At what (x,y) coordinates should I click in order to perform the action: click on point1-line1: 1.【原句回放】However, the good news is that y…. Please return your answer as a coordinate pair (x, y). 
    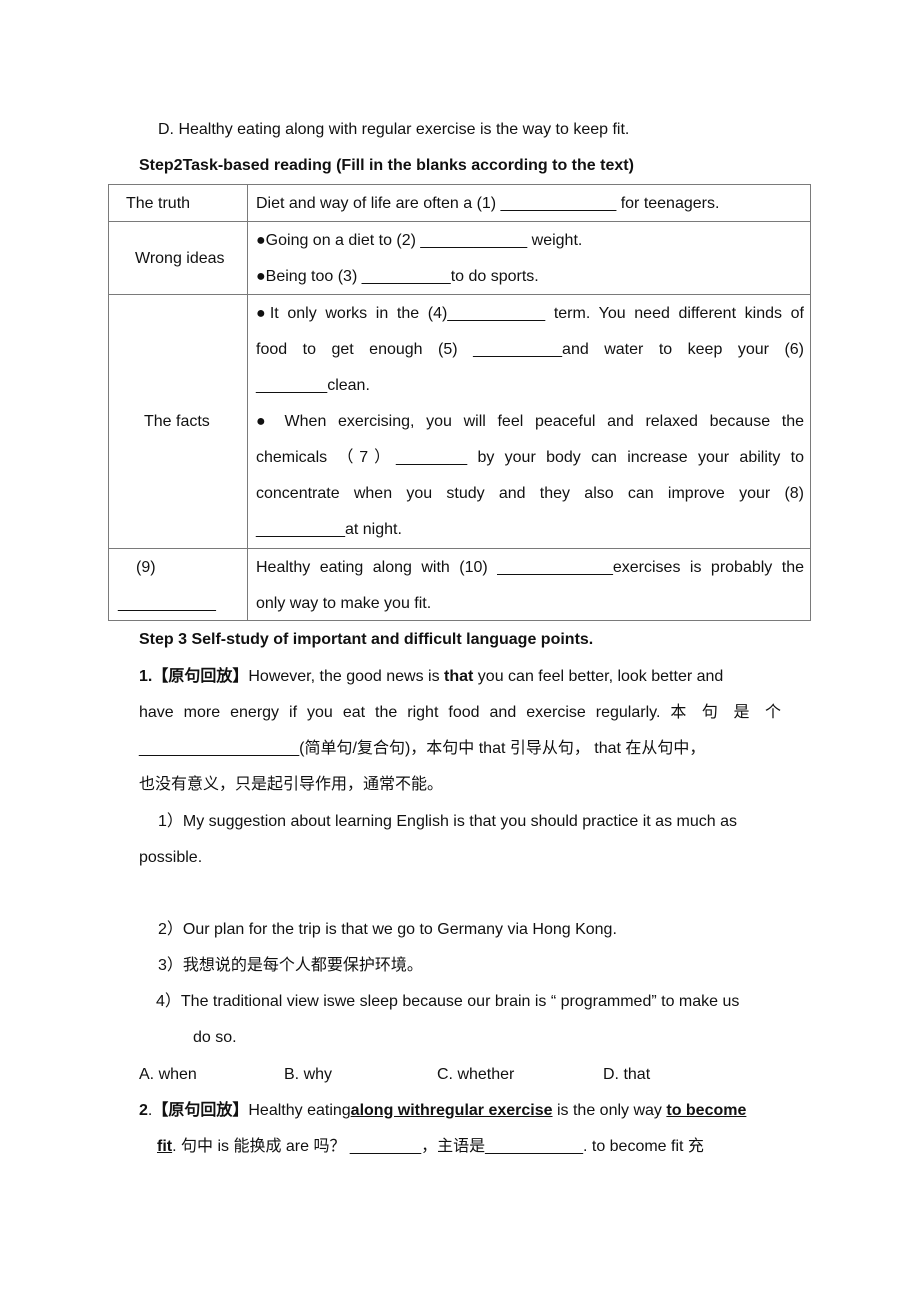
    Looking at the image, I should click on (431, 677).